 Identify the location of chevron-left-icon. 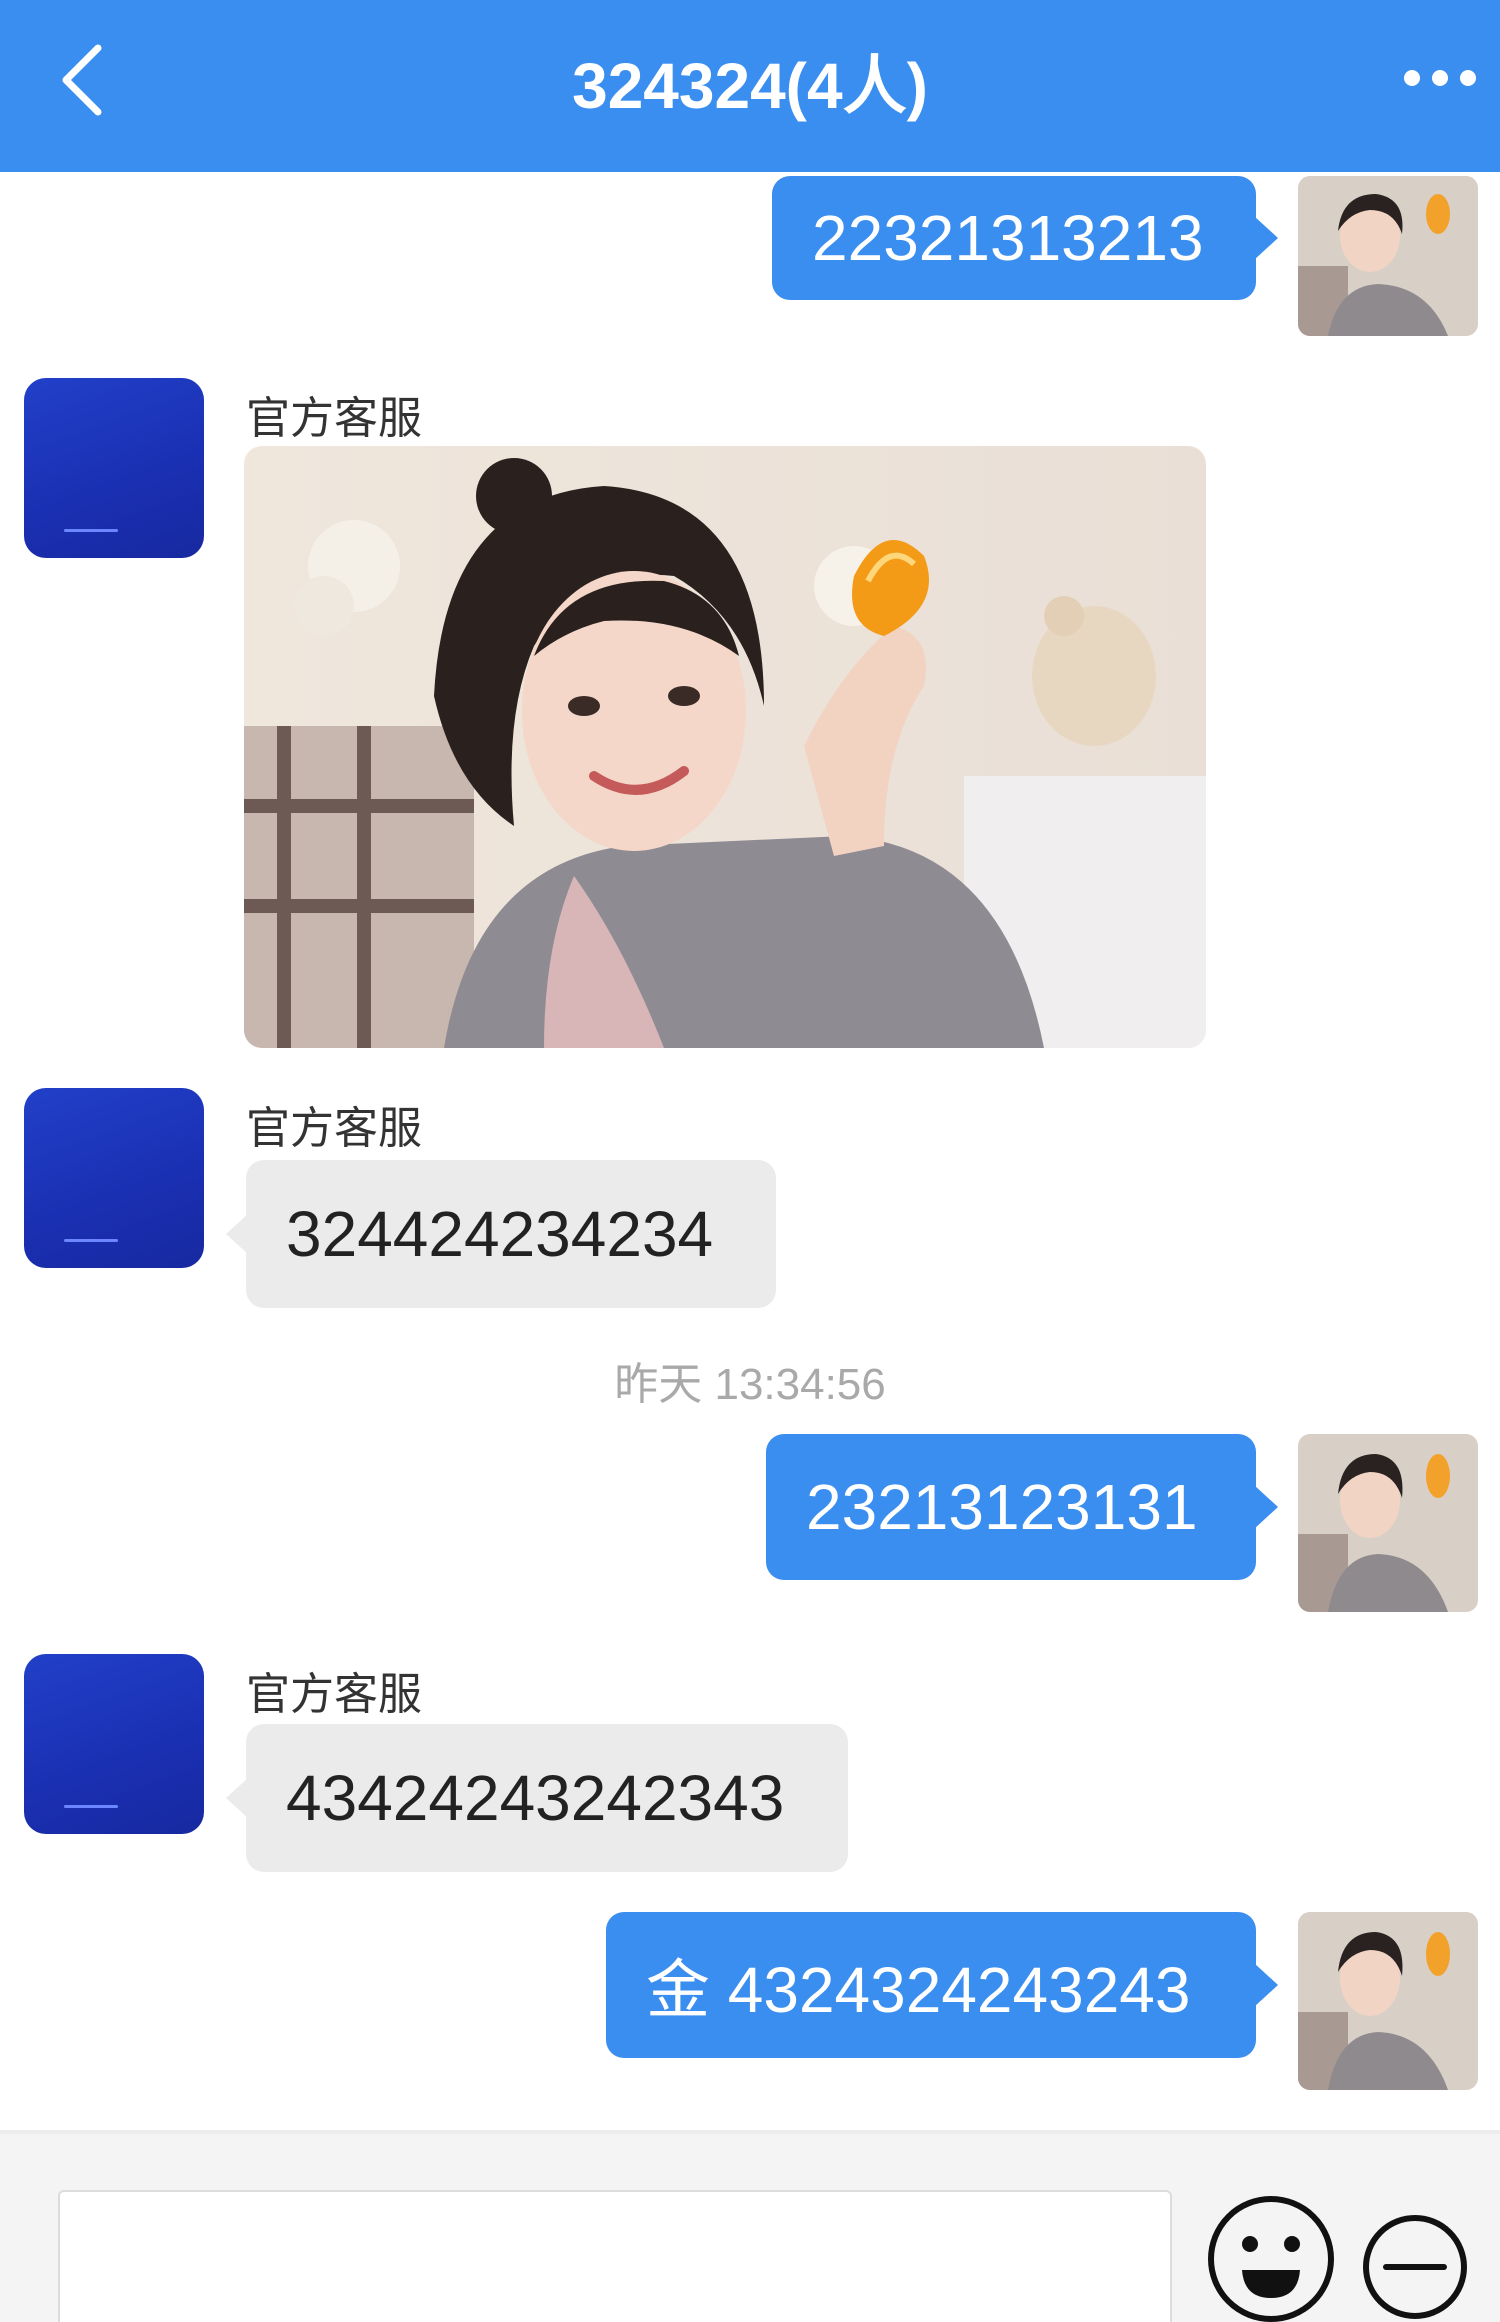
(82, 80).